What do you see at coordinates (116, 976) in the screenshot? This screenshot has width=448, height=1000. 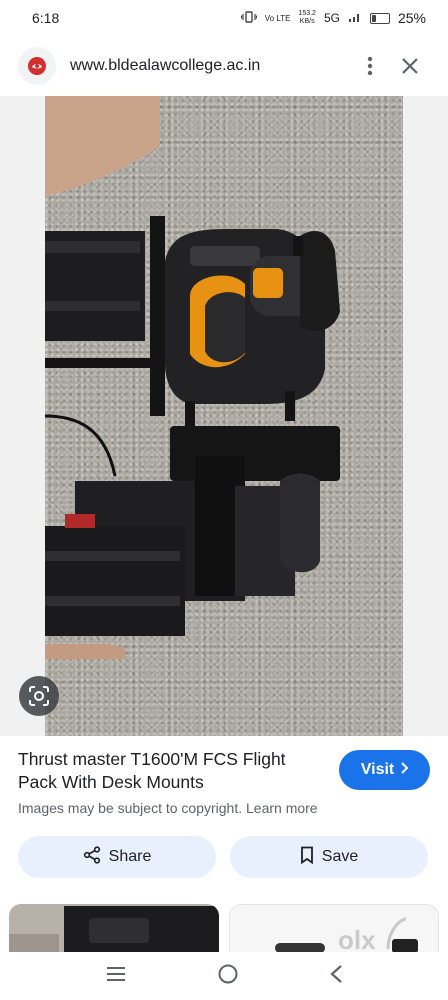 I see `recent-apps-icon` at bounding box center [116, 976].